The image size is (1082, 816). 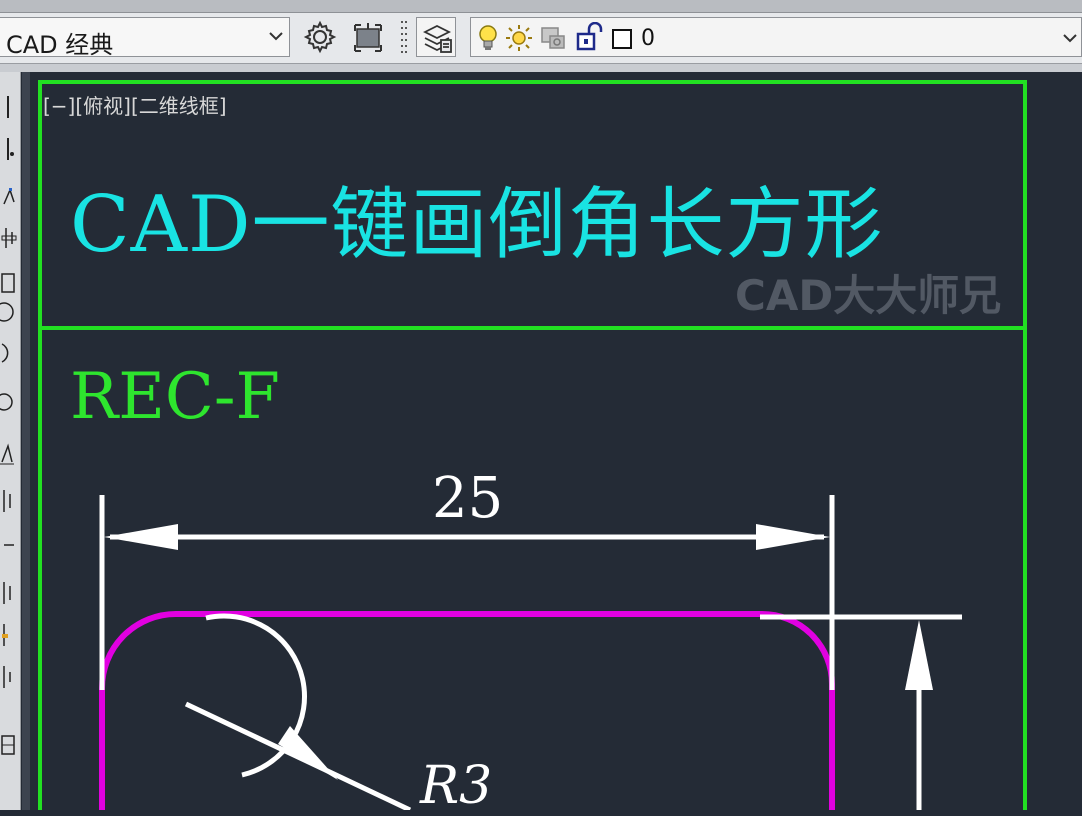 What do you see at coordinates (456, 786) in the screenshot?
I see `radius-label: R3` at bounding box center [456, 786].